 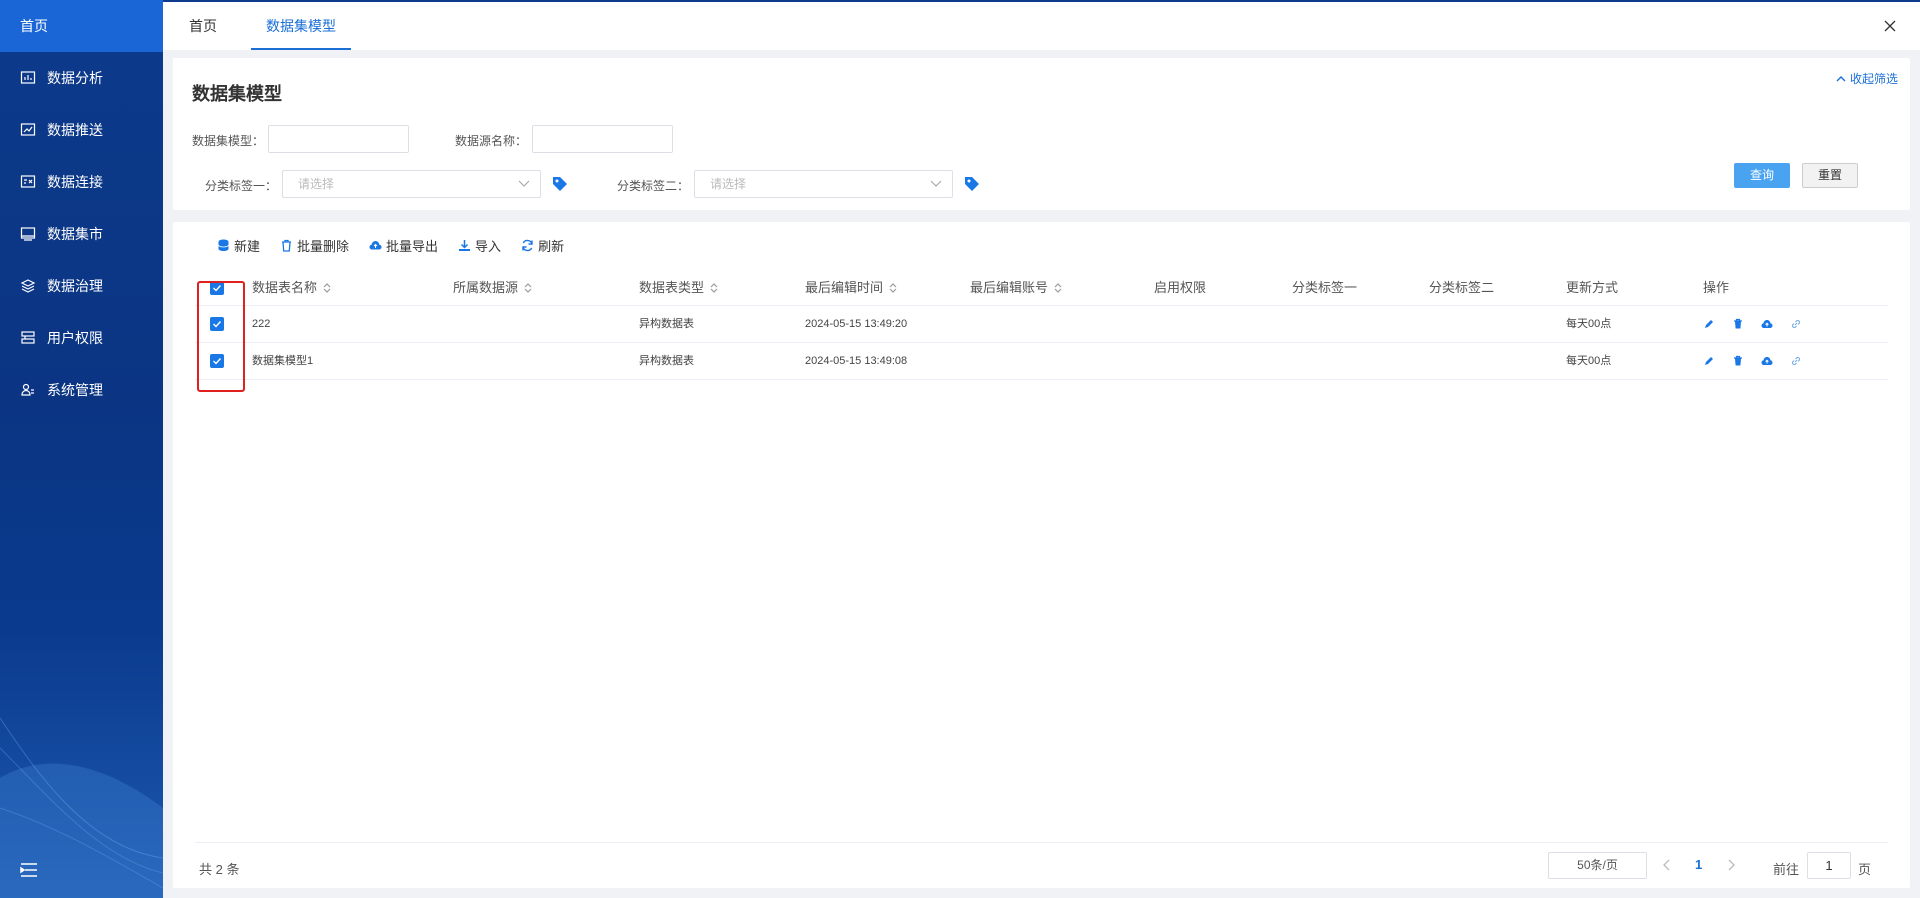 I want to click on column-header: 数据表类型, so click(x=678, y=288).